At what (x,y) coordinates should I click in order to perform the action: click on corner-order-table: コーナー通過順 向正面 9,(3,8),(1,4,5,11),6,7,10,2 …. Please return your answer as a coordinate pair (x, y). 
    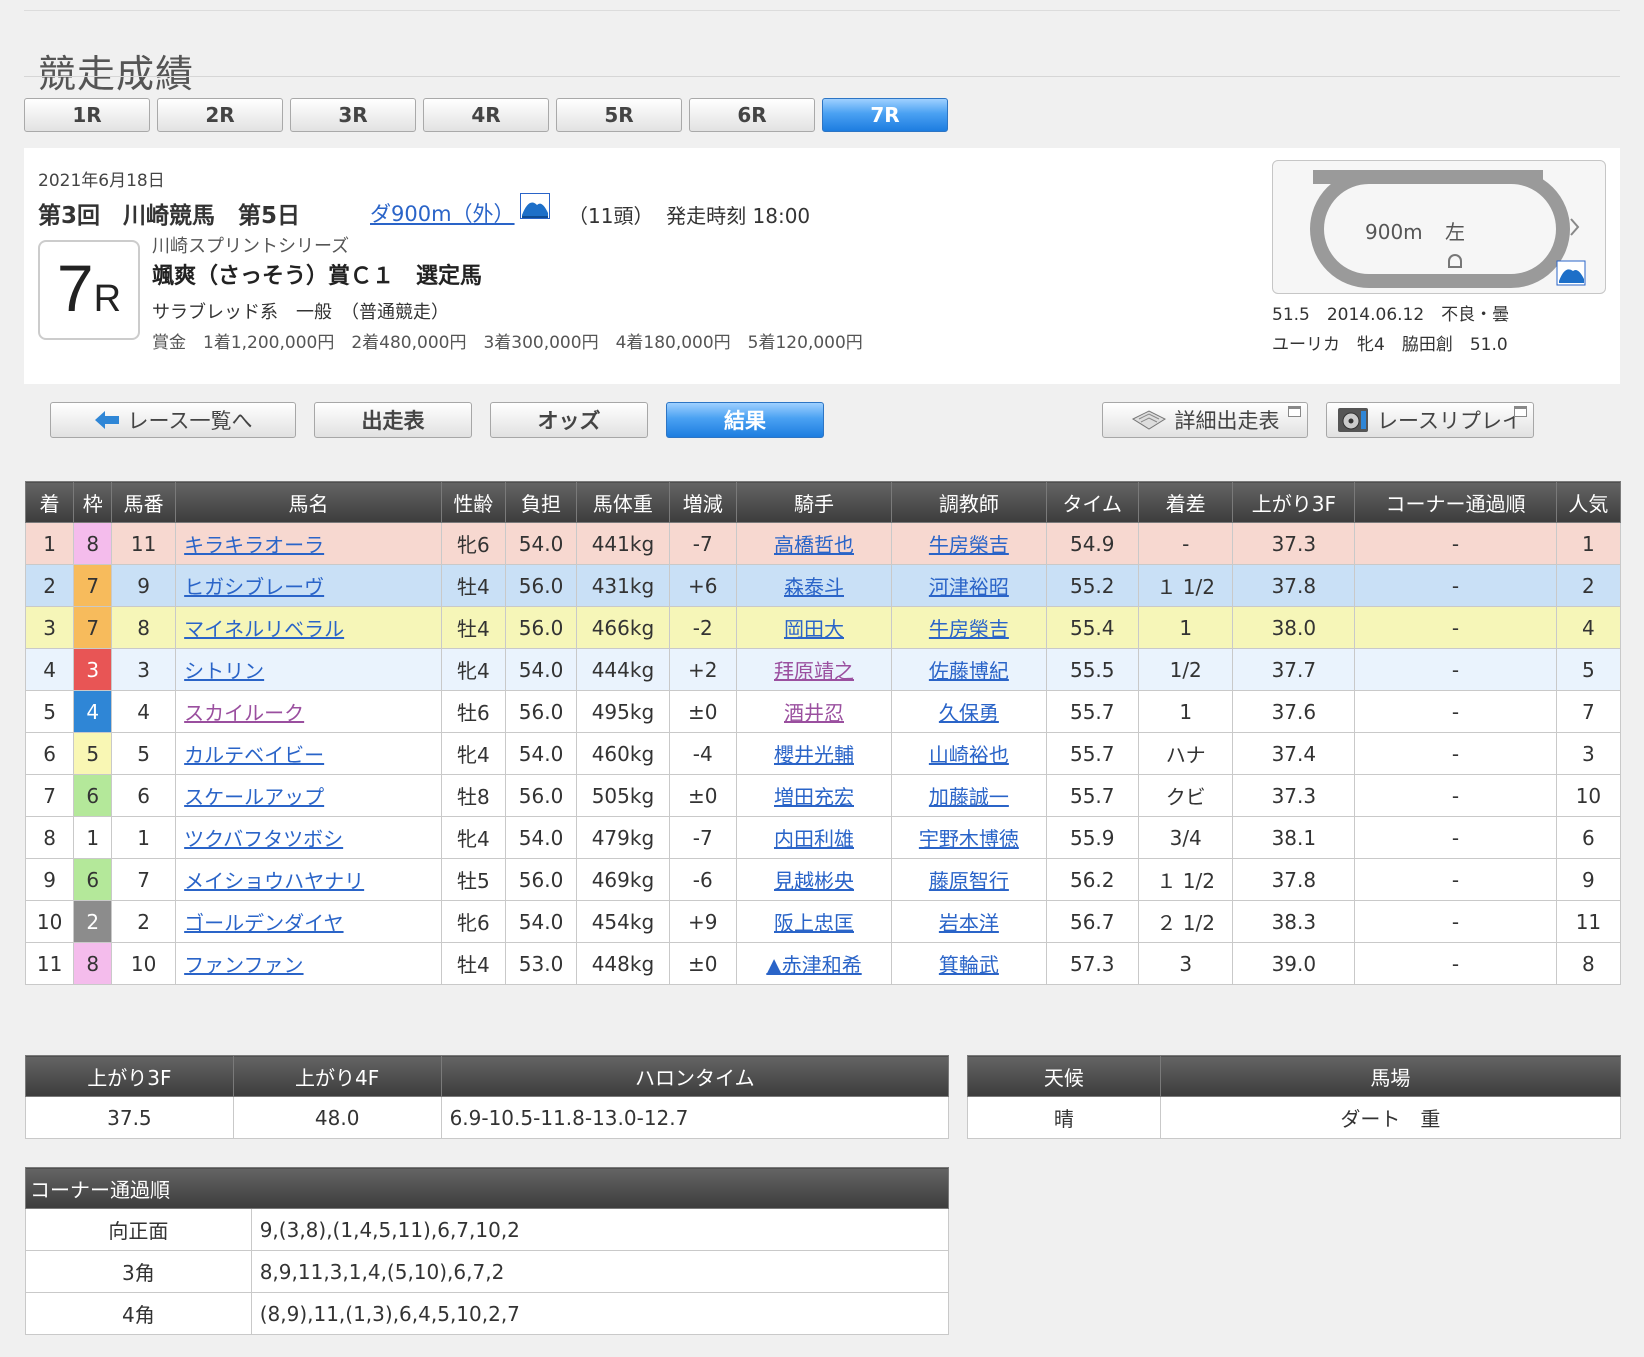
    Looking at the image, I should click on (487, 1251).